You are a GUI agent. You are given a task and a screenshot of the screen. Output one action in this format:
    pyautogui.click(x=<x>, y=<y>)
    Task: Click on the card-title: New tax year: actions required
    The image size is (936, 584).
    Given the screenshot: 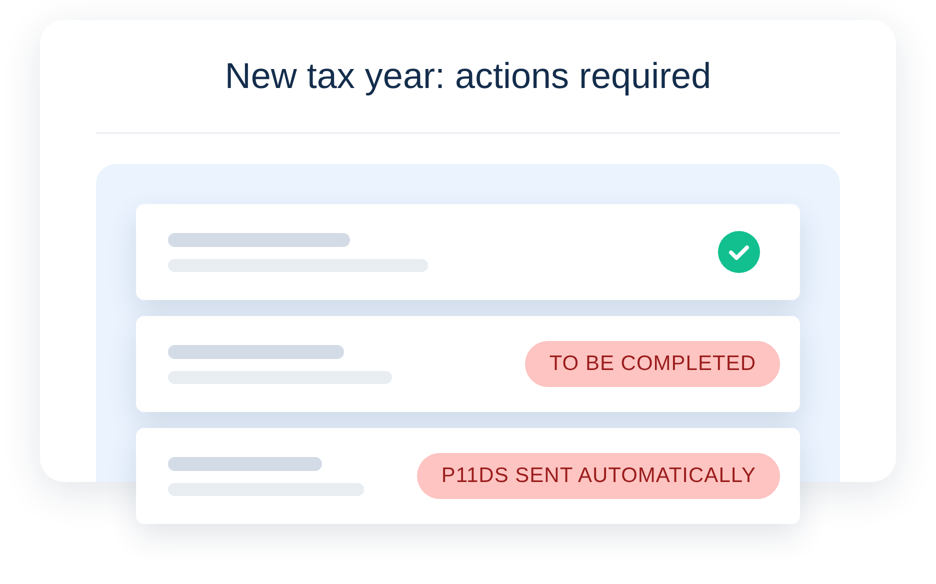 What is the action you would take?
    pyautogui.click(x=468, y=76)
    